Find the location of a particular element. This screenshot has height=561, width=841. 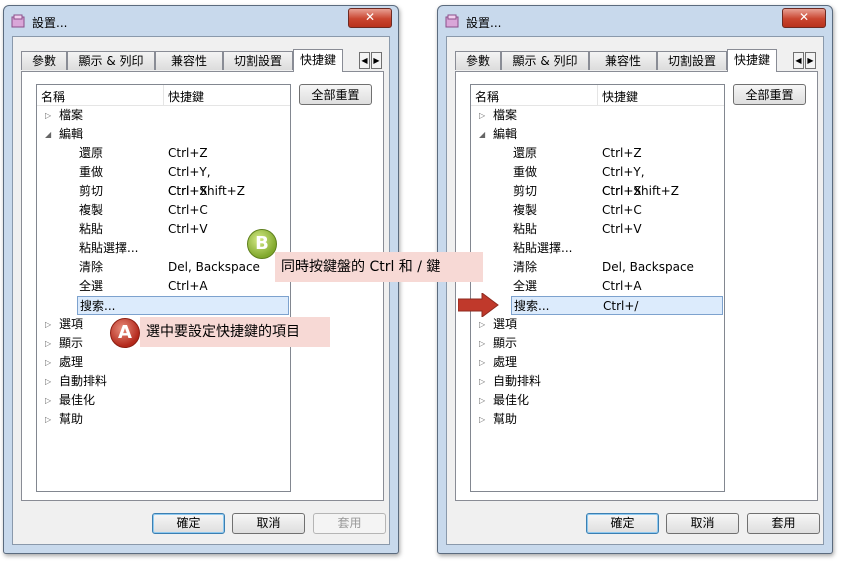

tree-item: 搜索... Ctrl+/ is located at coordinates (617, 305).